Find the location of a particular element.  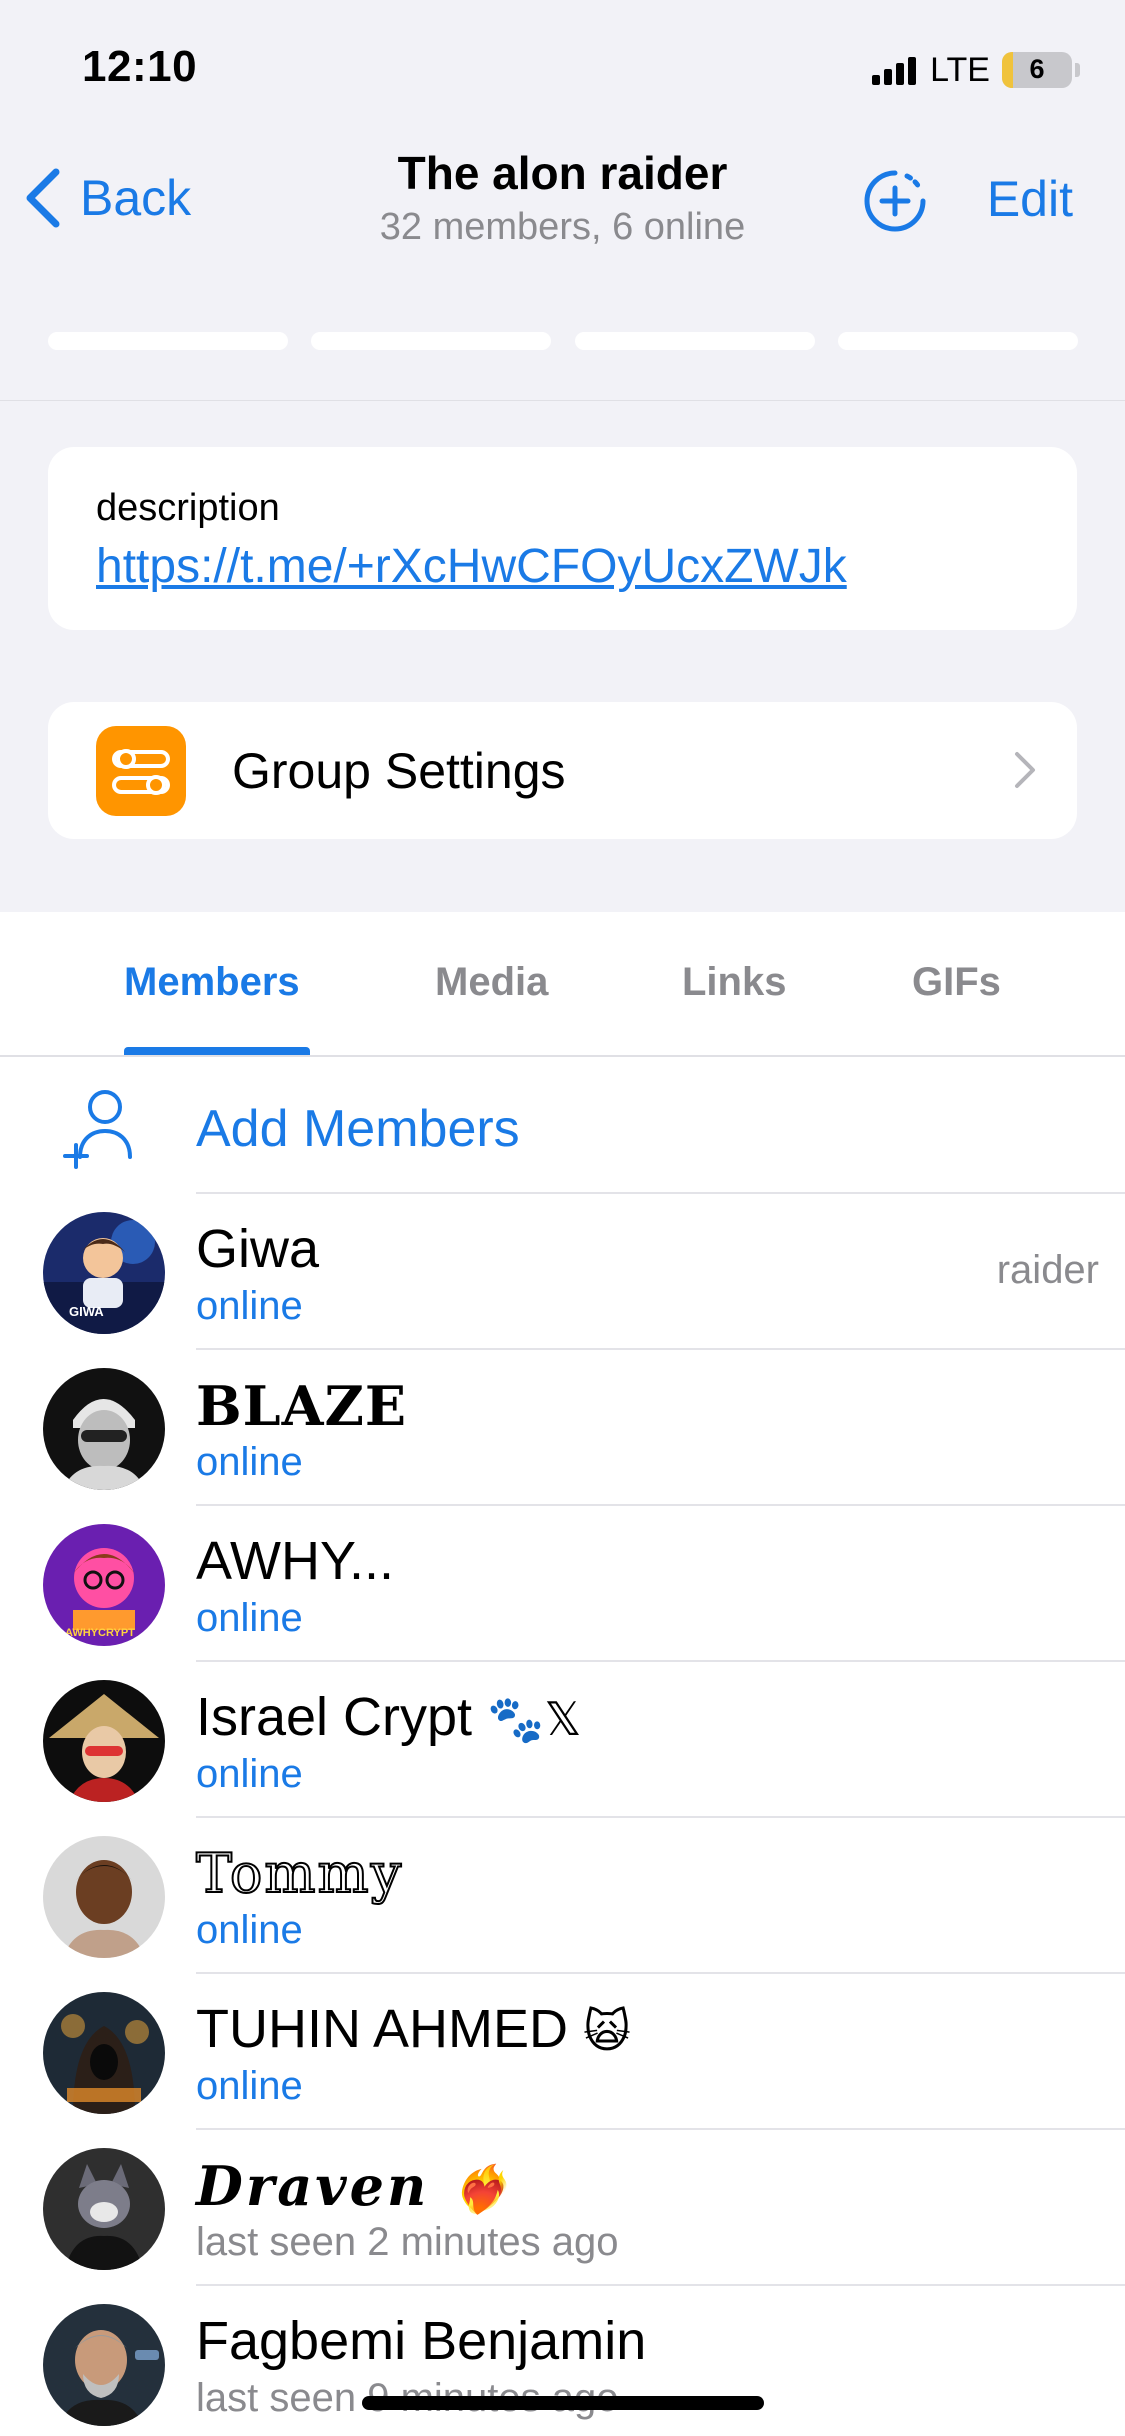

avatar: AWHYCRYPT is located at coordinates (104, 1585).